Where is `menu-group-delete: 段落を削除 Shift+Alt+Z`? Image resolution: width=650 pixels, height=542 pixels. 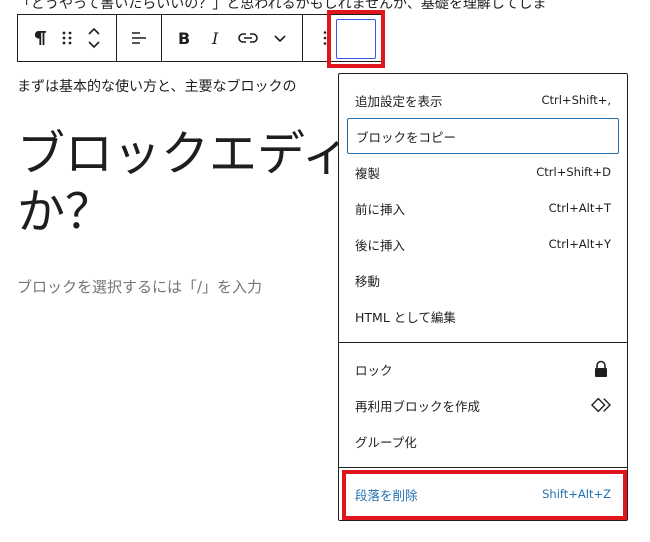
menu-group-delete: 段落を削除 Shift+Alt+Z is located at coordinates (483, 494).